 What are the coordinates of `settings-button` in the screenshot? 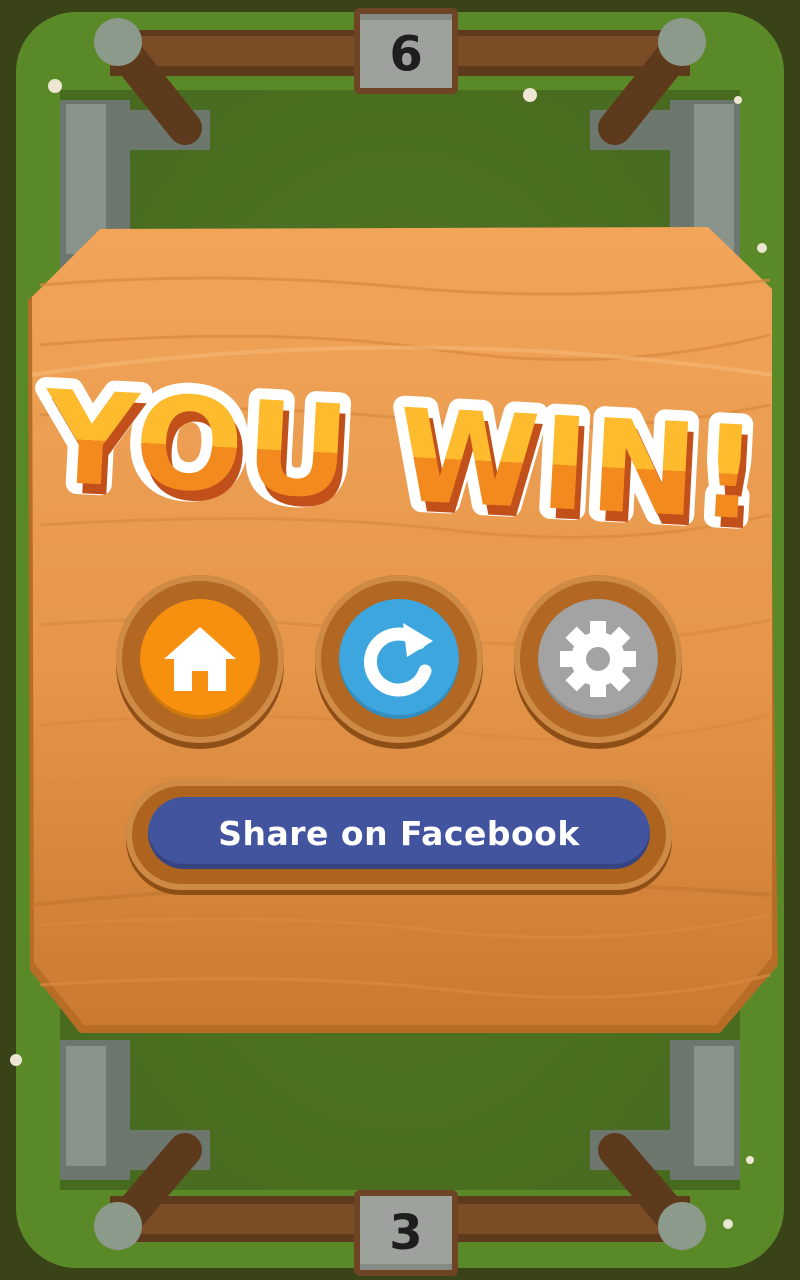 It's located at (598, 659).